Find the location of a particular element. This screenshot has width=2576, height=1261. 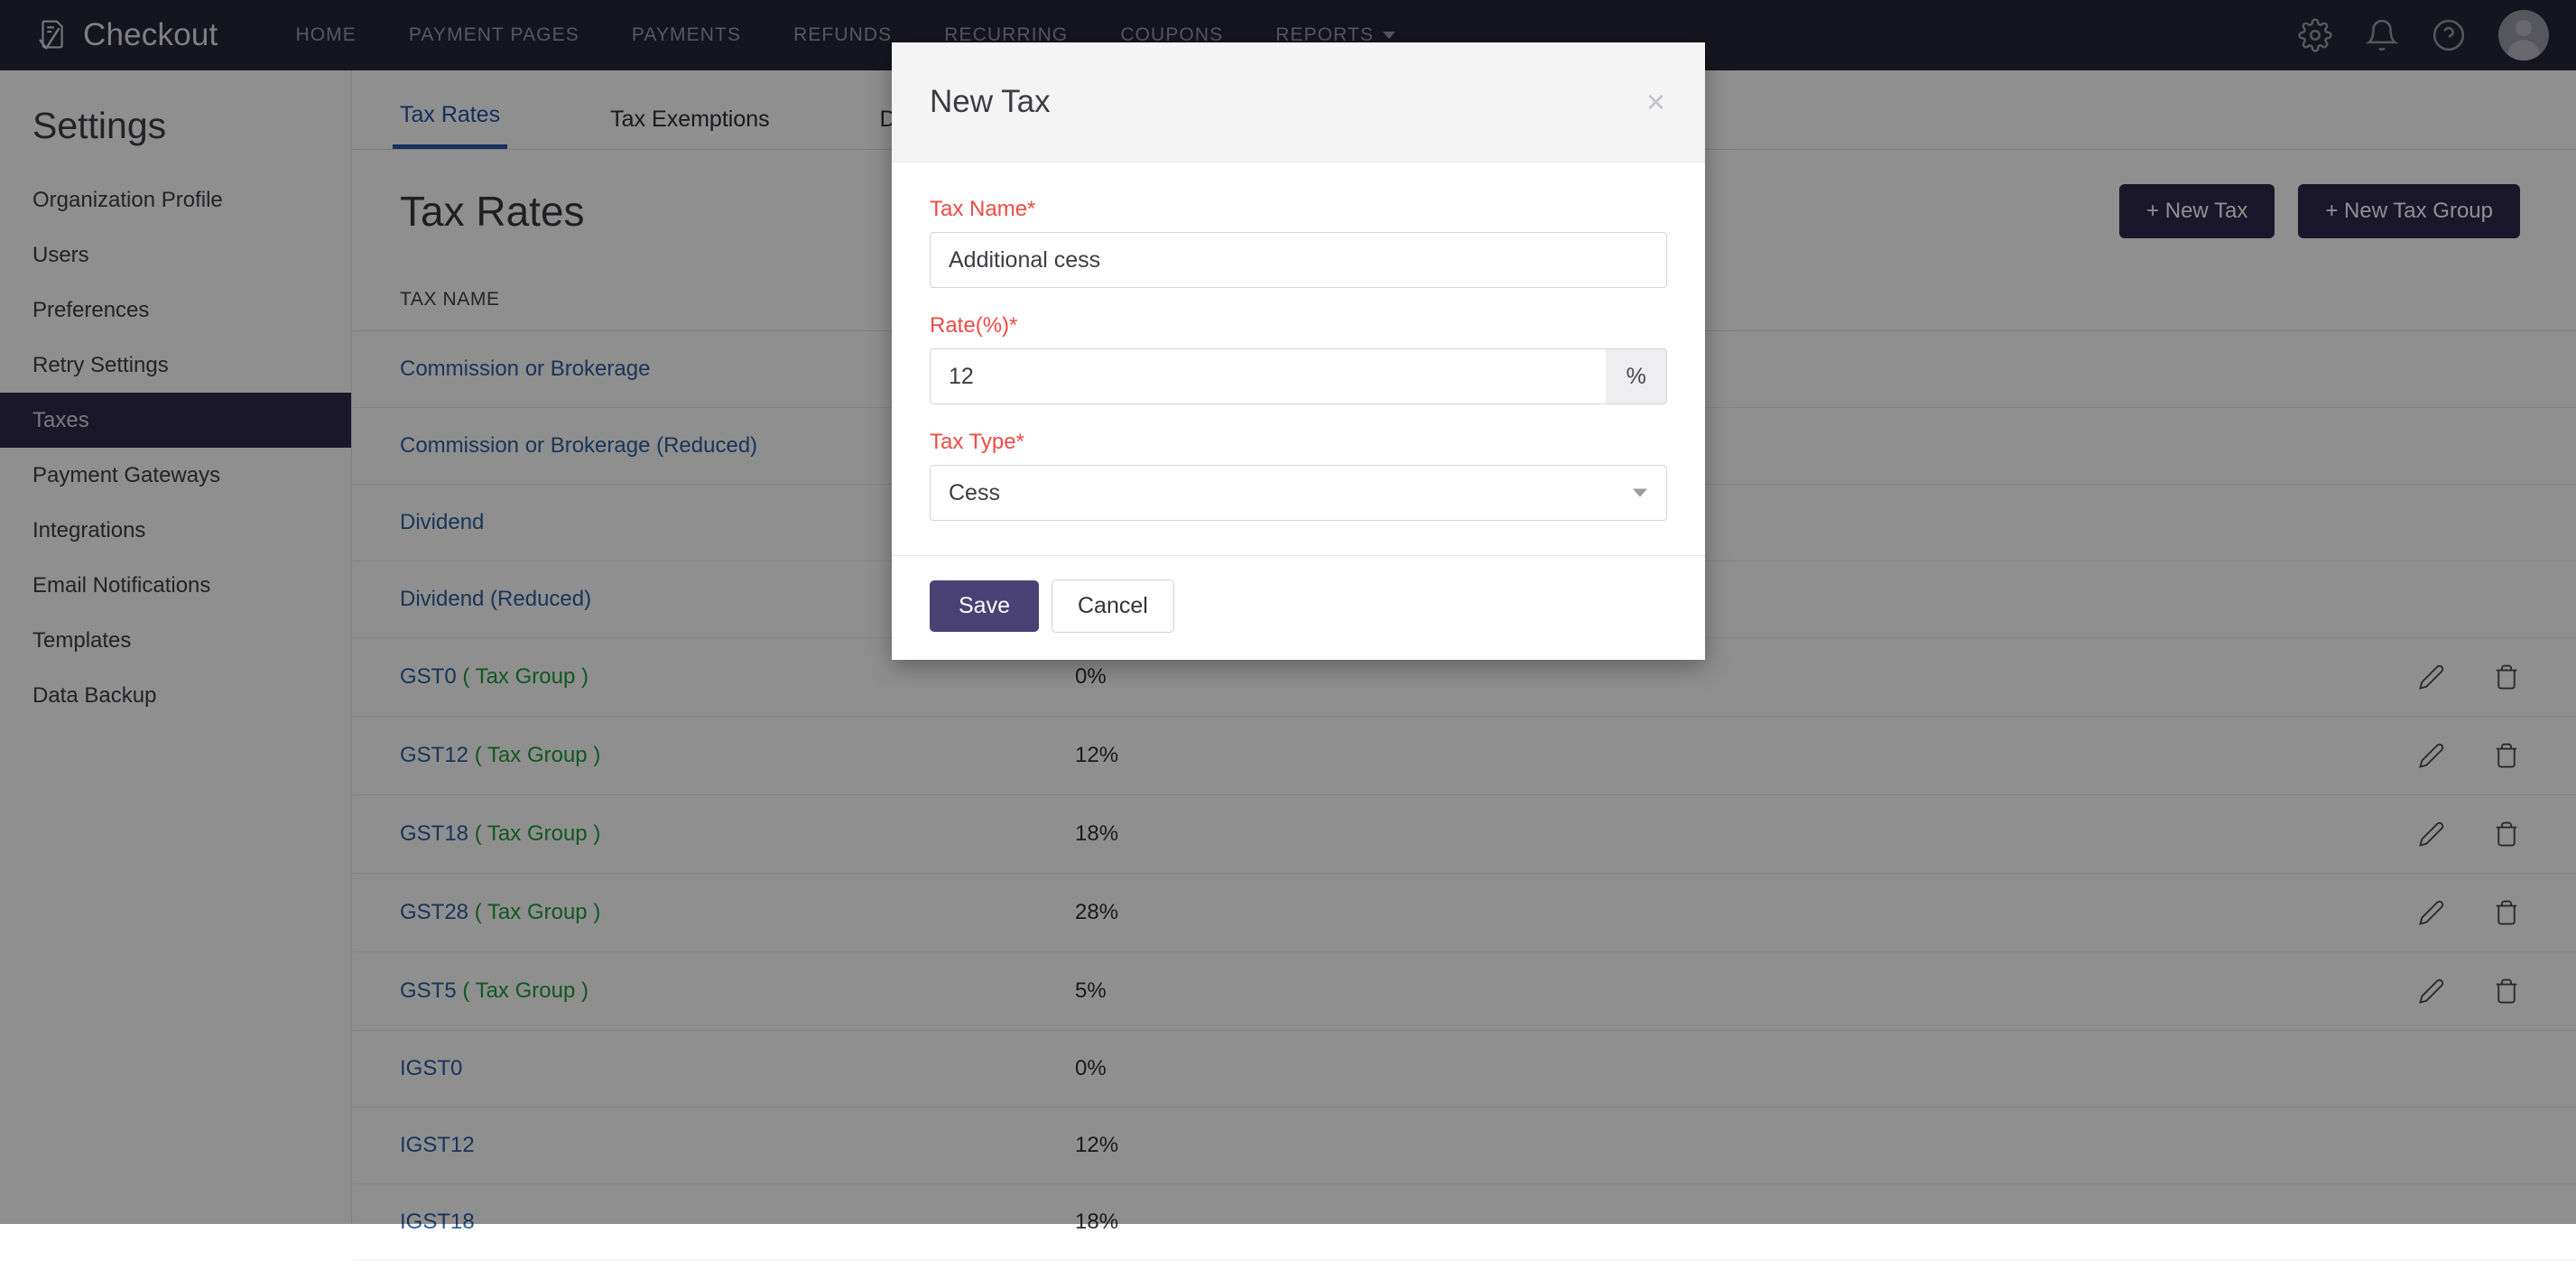

save-button: Save is located at coordinates (984, 606).